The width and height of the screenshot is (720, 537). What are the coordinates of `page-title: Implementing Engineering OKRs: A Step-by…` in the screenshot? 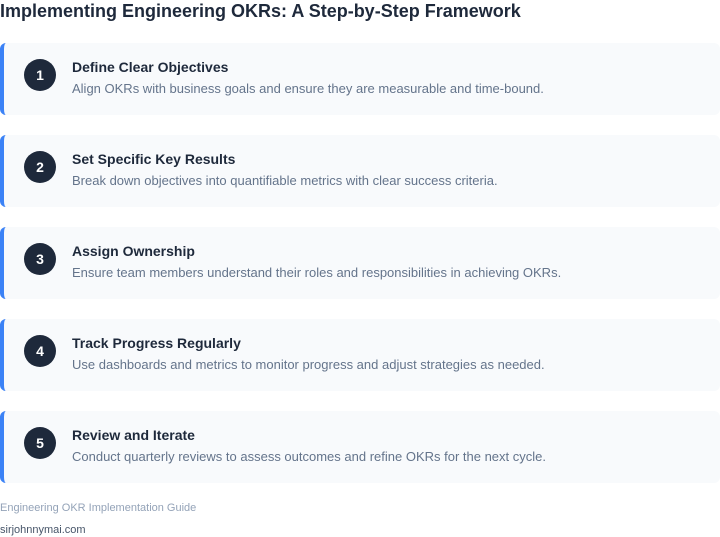 It's located at (260, 11).